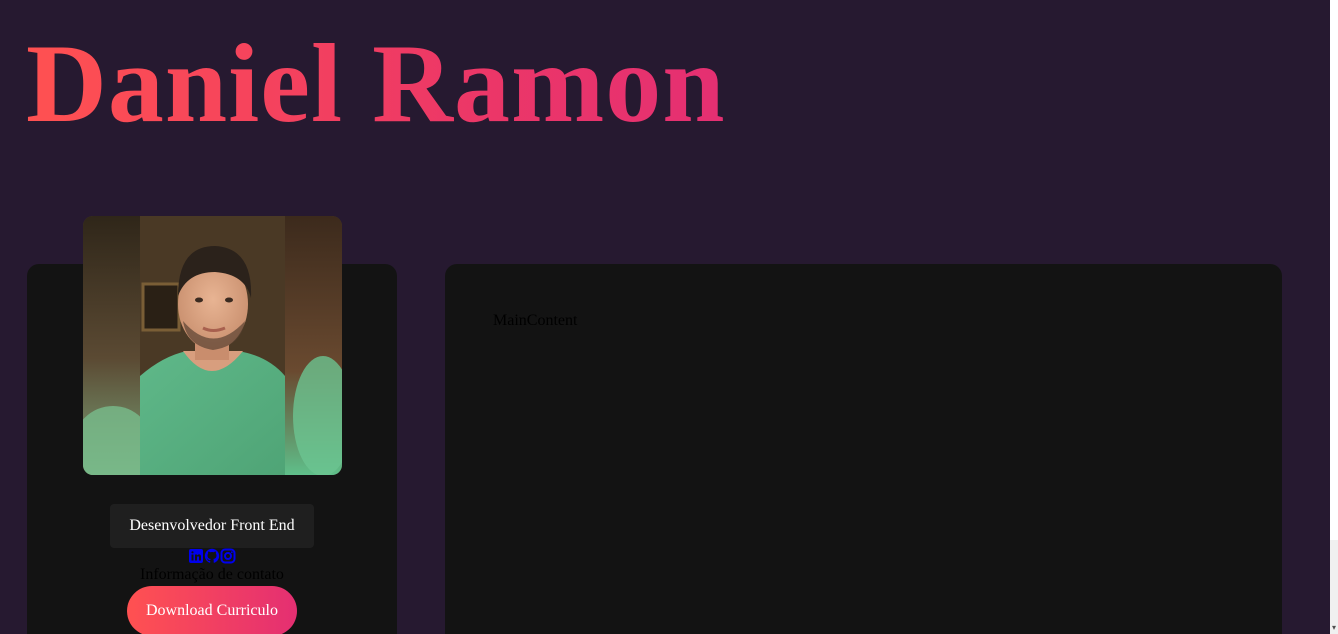  Describe the element at coordinates (212, 610) in the screenshot. I see `download-resume-button: Download Curriculo` at that location.